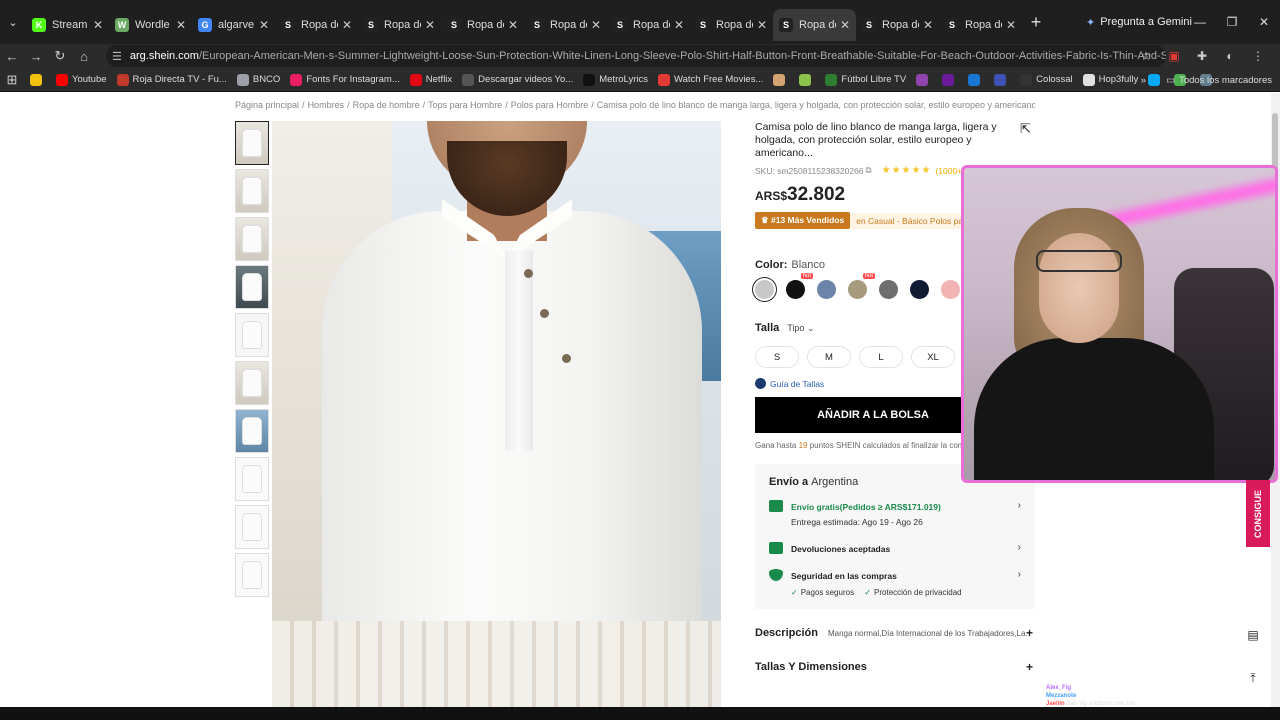  I want to click on bookmark-item: Colossal, so click(1046, 79).